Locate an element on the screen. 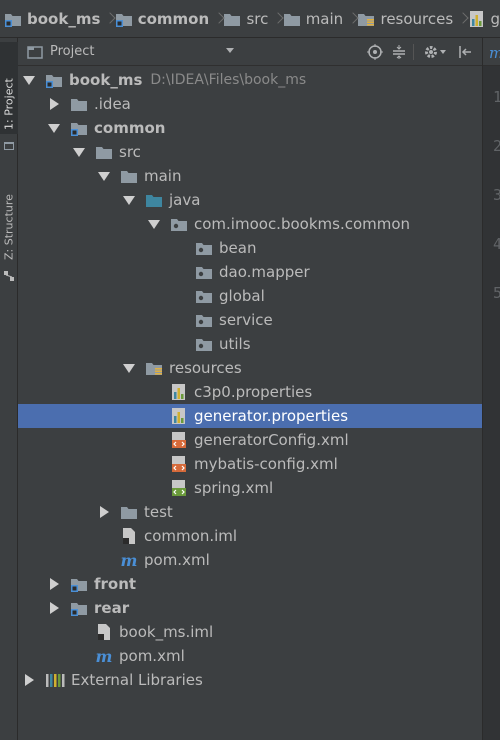 This screenshot has height=740, width=500. chevron-down-icon is located at coordinates (230, 50).